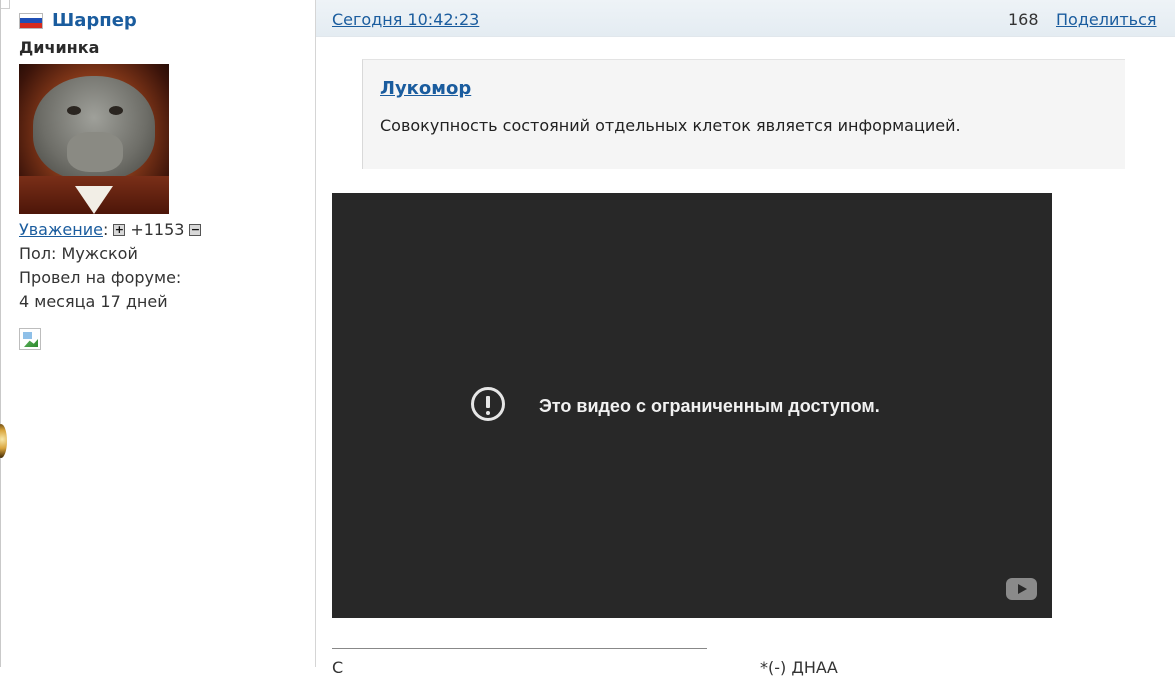  I want to click on russia-flag-icon, so click(31, 20).